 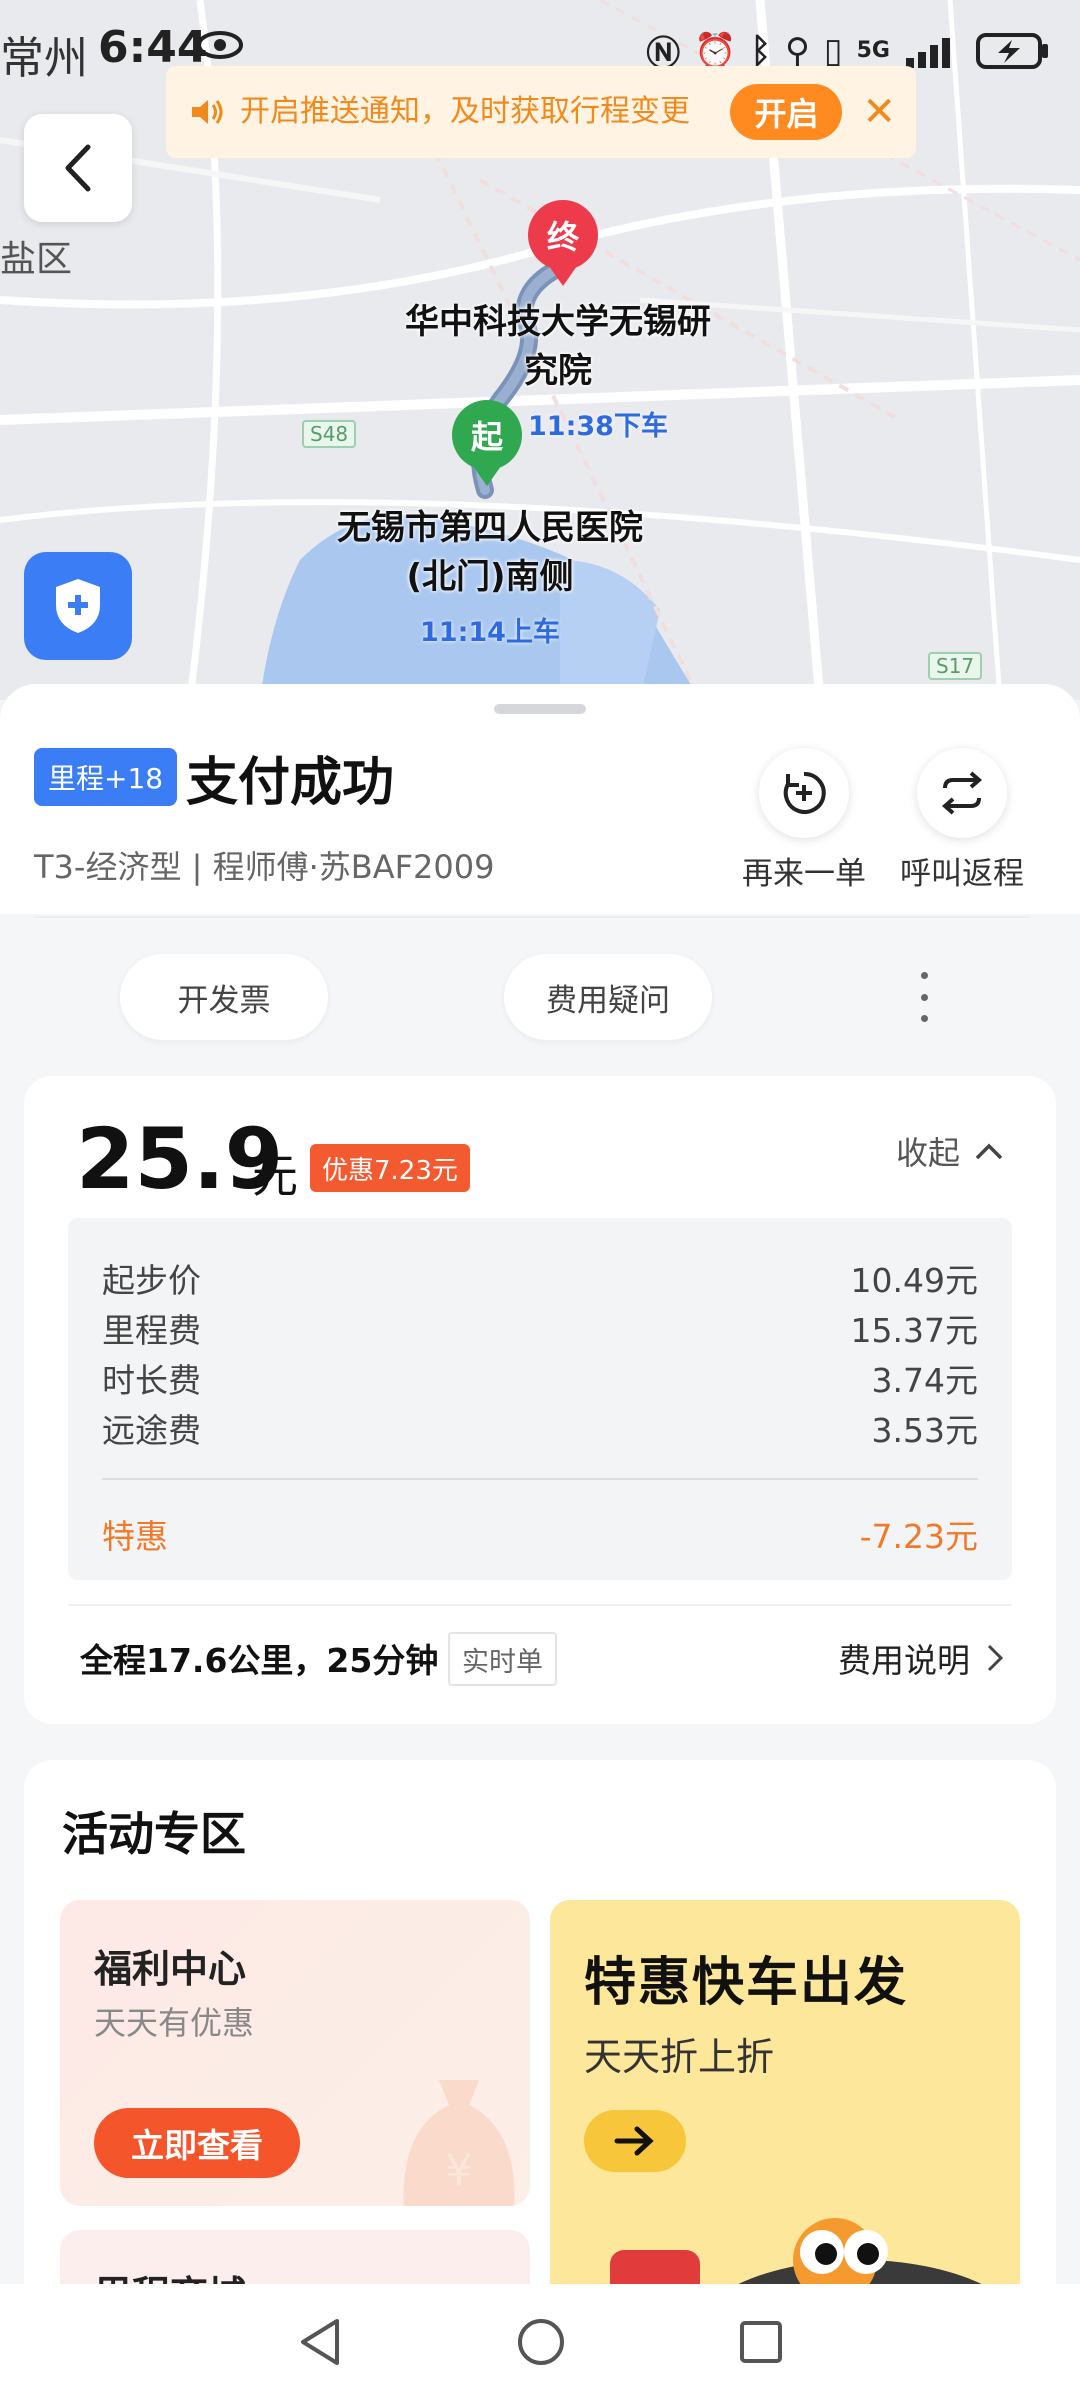 I want to click on fare-row: 远途费 3.53元, so click(x=540, y=1428).